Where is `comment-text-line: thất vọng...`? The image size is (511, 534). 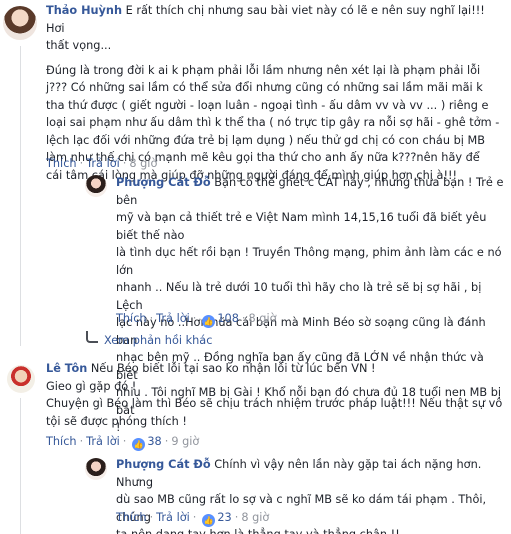
comment-text-line: thất vọng... is located at coordinates (79, 45).